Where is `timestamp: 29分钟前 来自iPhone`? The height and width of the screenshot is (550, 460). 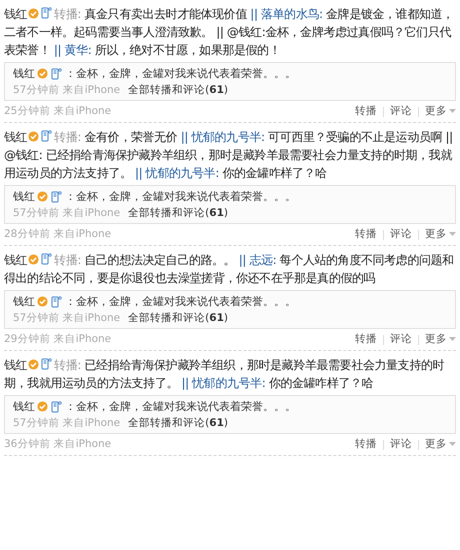 timestamp: 29分钟前 来自iPhone is located at coordinates (58, 339).